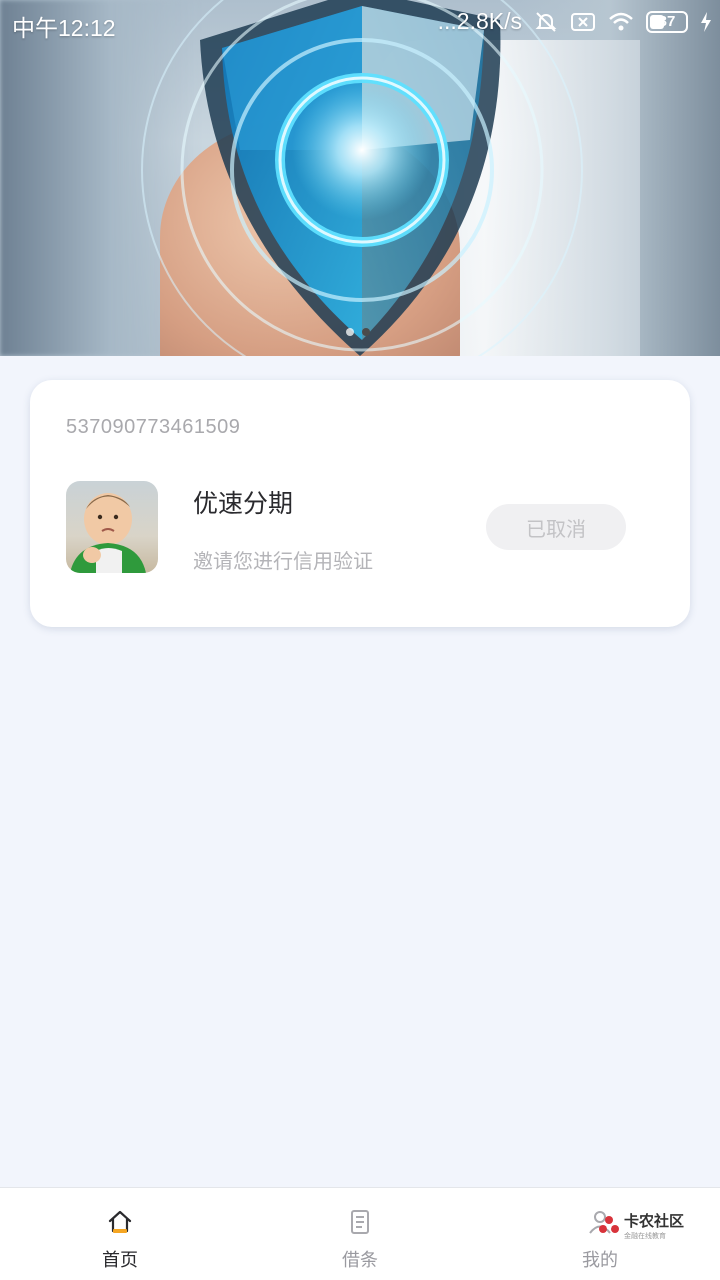  I want to click on watermark-logo: 卡农社区 金融在线教育, so click(641, 1225).